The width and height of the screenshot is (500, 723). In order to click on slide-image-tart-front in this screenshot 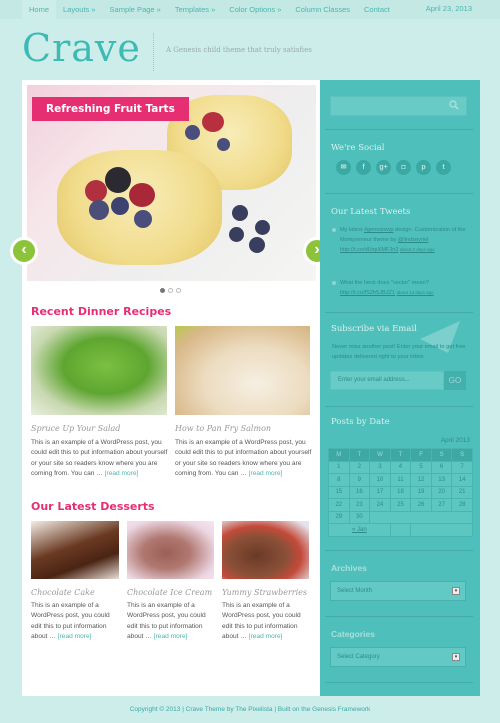, I will do `click(139, 207)`.